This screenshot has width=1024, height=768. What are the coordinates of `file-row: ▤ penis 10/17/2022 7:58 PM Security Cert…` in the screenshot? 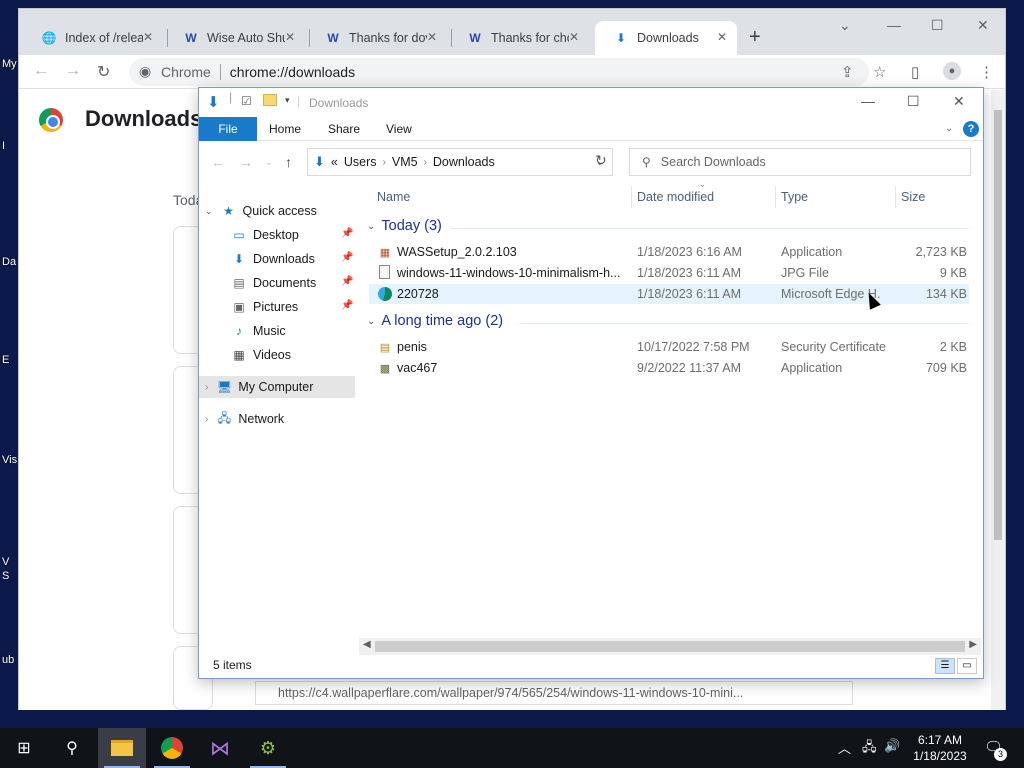 It's located at (669, 347).